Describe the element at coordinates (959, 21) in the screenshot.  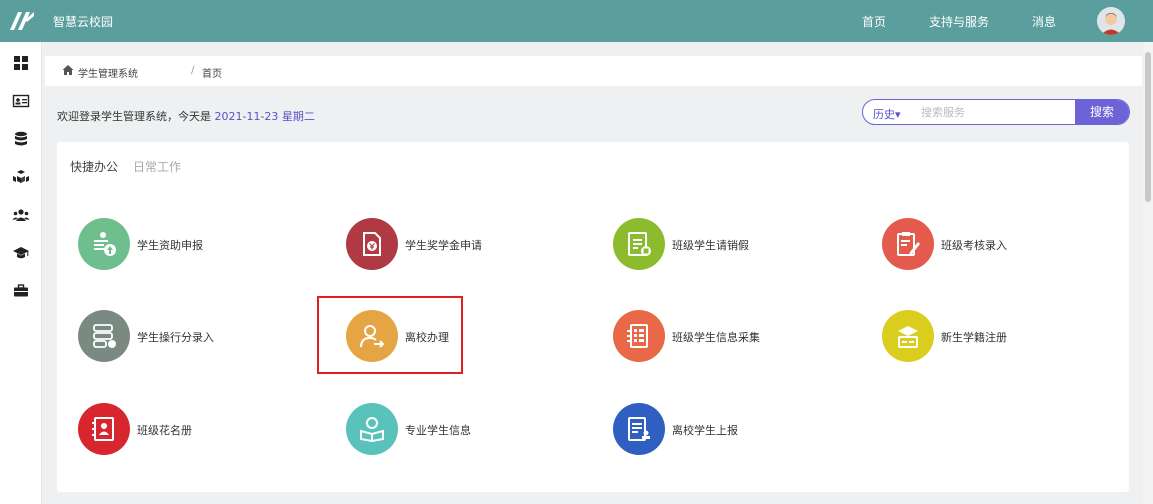
I see `nav-support: 支持与服务` at that location.